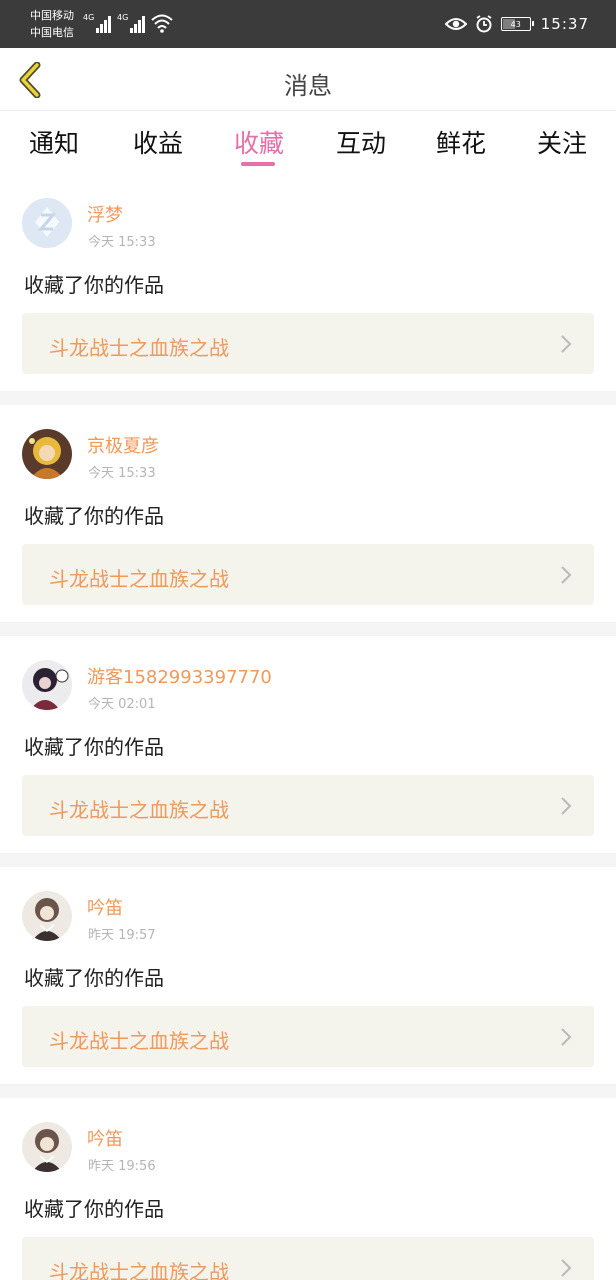 Image resolution: width=616 pixels, height=1280 pixels. What do you see at coordinates (461, 142) in the screenshot?
I see `tab-flowers: 鲜花` at bounding box center [461, 142].